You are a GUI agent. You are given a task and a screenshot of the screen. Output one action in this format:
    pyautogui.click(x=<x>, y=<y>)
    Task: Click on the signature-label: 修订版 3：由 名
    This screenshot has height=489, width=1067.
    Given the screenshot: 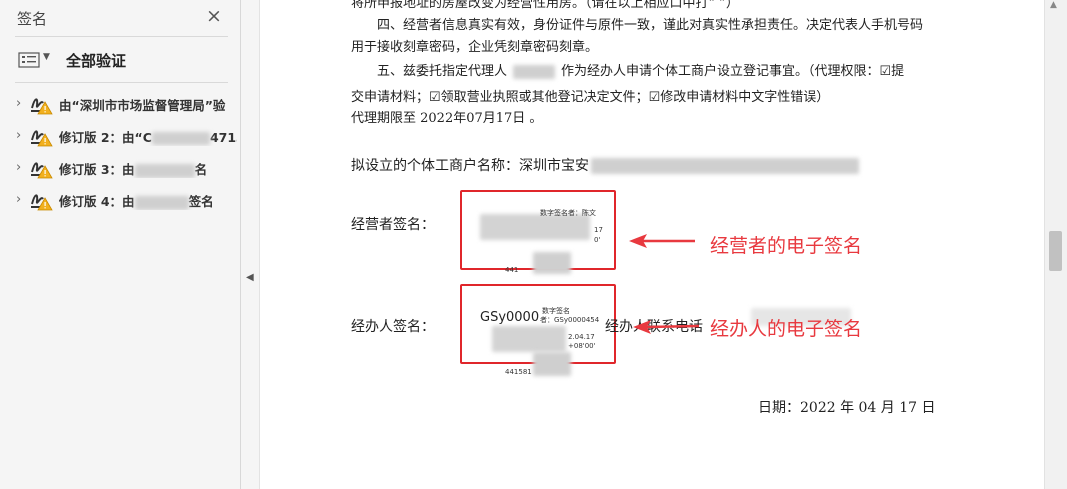 What is the action you would take?
    pyautogui.click(x=148, y=168)
    